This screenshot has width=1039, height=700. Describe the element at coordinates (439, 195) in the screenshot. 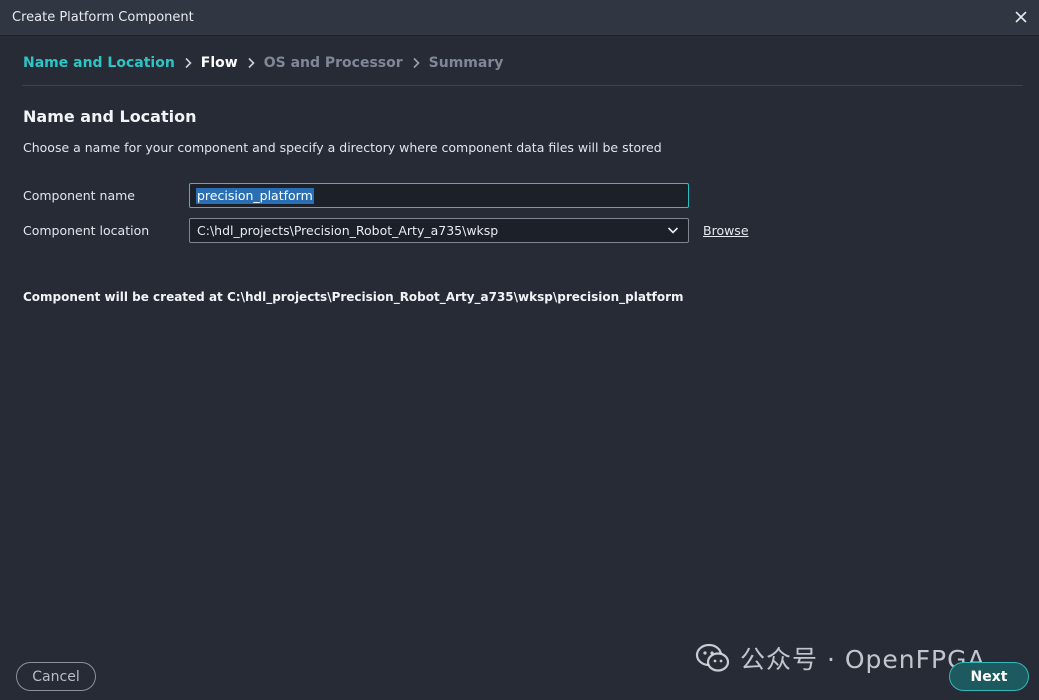

I see `component-name-input: precision_platform` at that location.